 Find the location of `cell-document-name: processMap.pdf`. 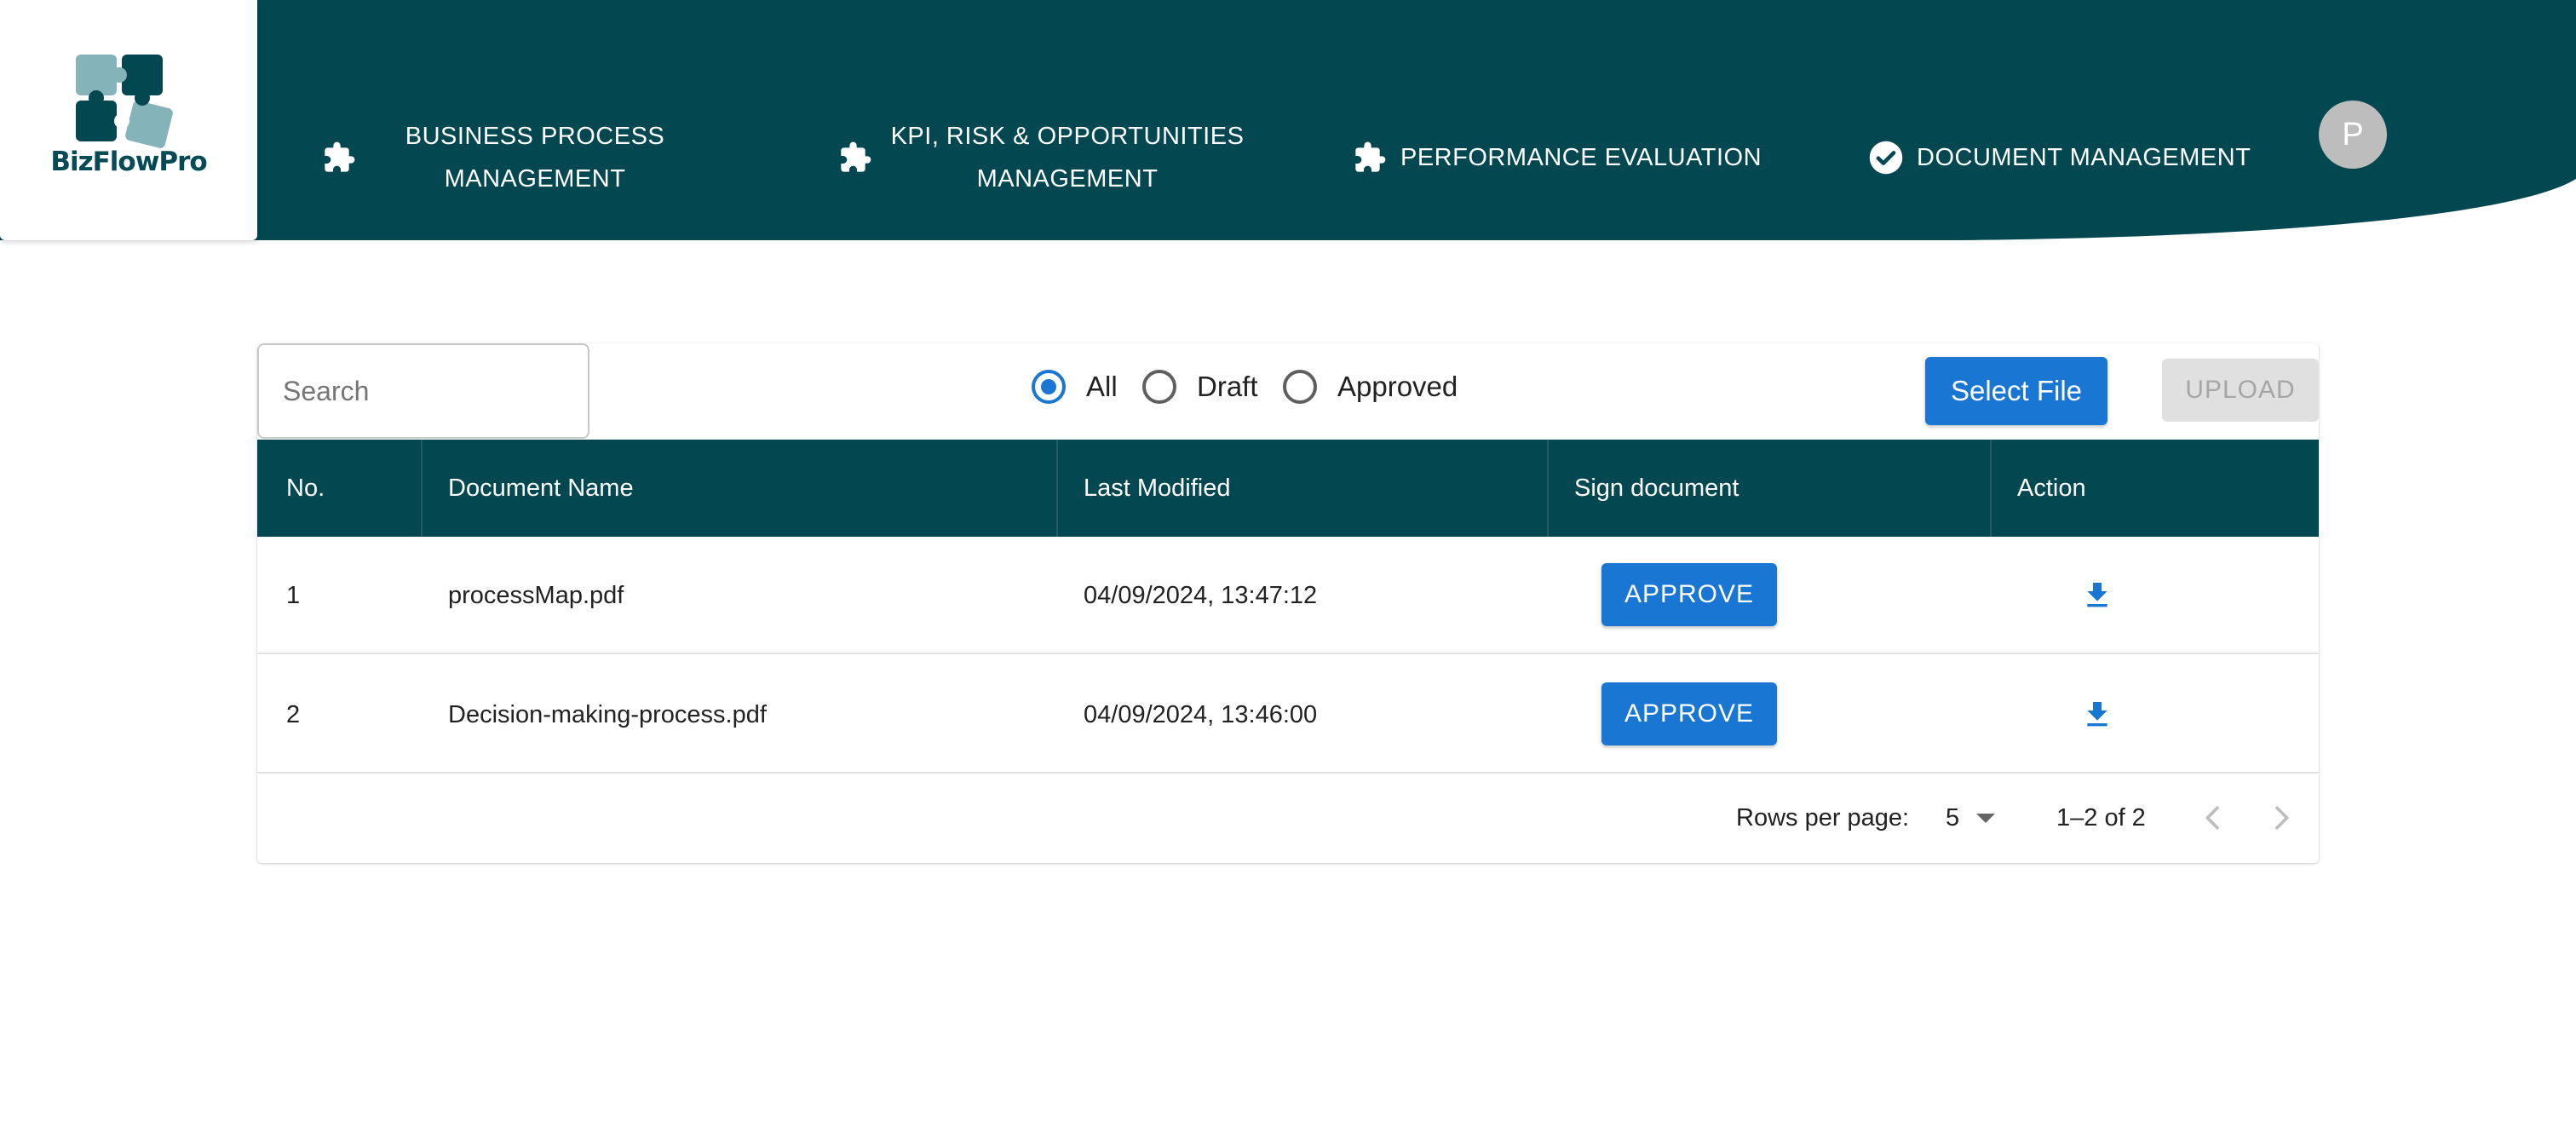

cell-document-name: processMap.pdf is located at coordinates (536, 595).